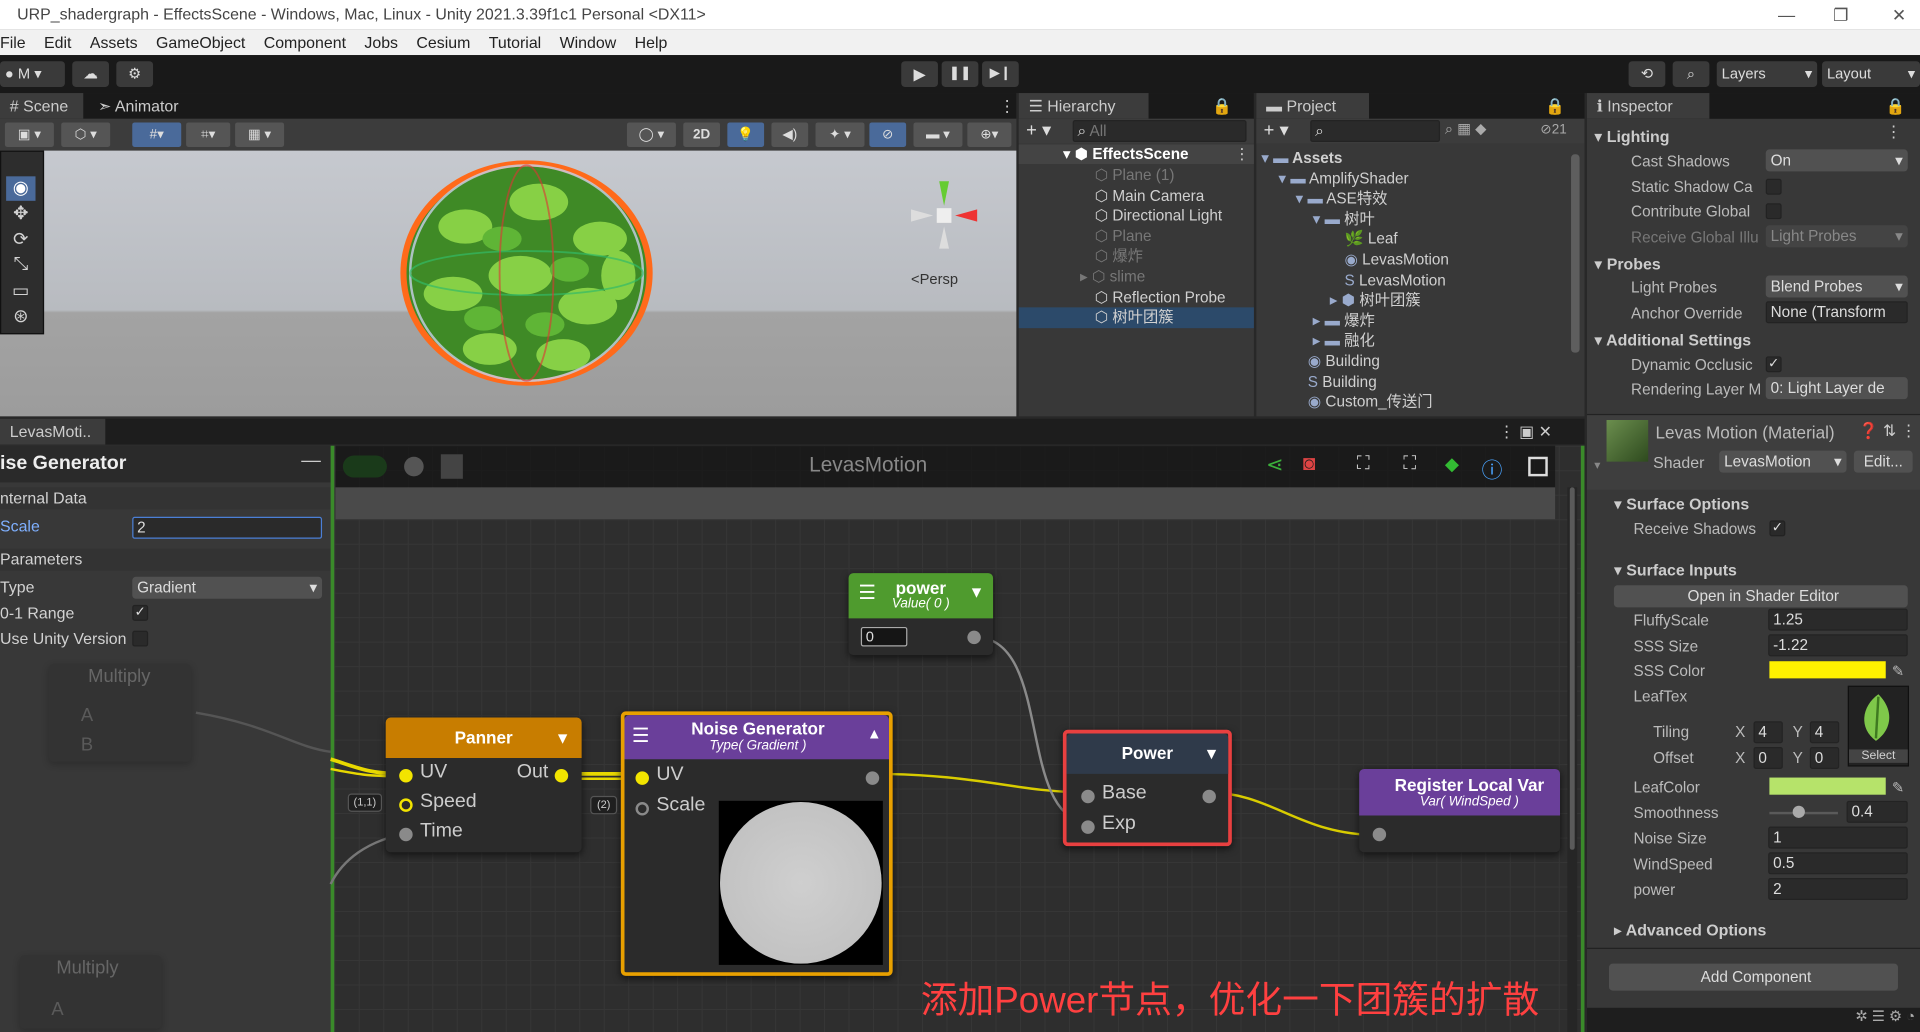 The height and width of the screenshot is (1032, 1920). I want to click on sss-color-swatch, so click(1827, 670).